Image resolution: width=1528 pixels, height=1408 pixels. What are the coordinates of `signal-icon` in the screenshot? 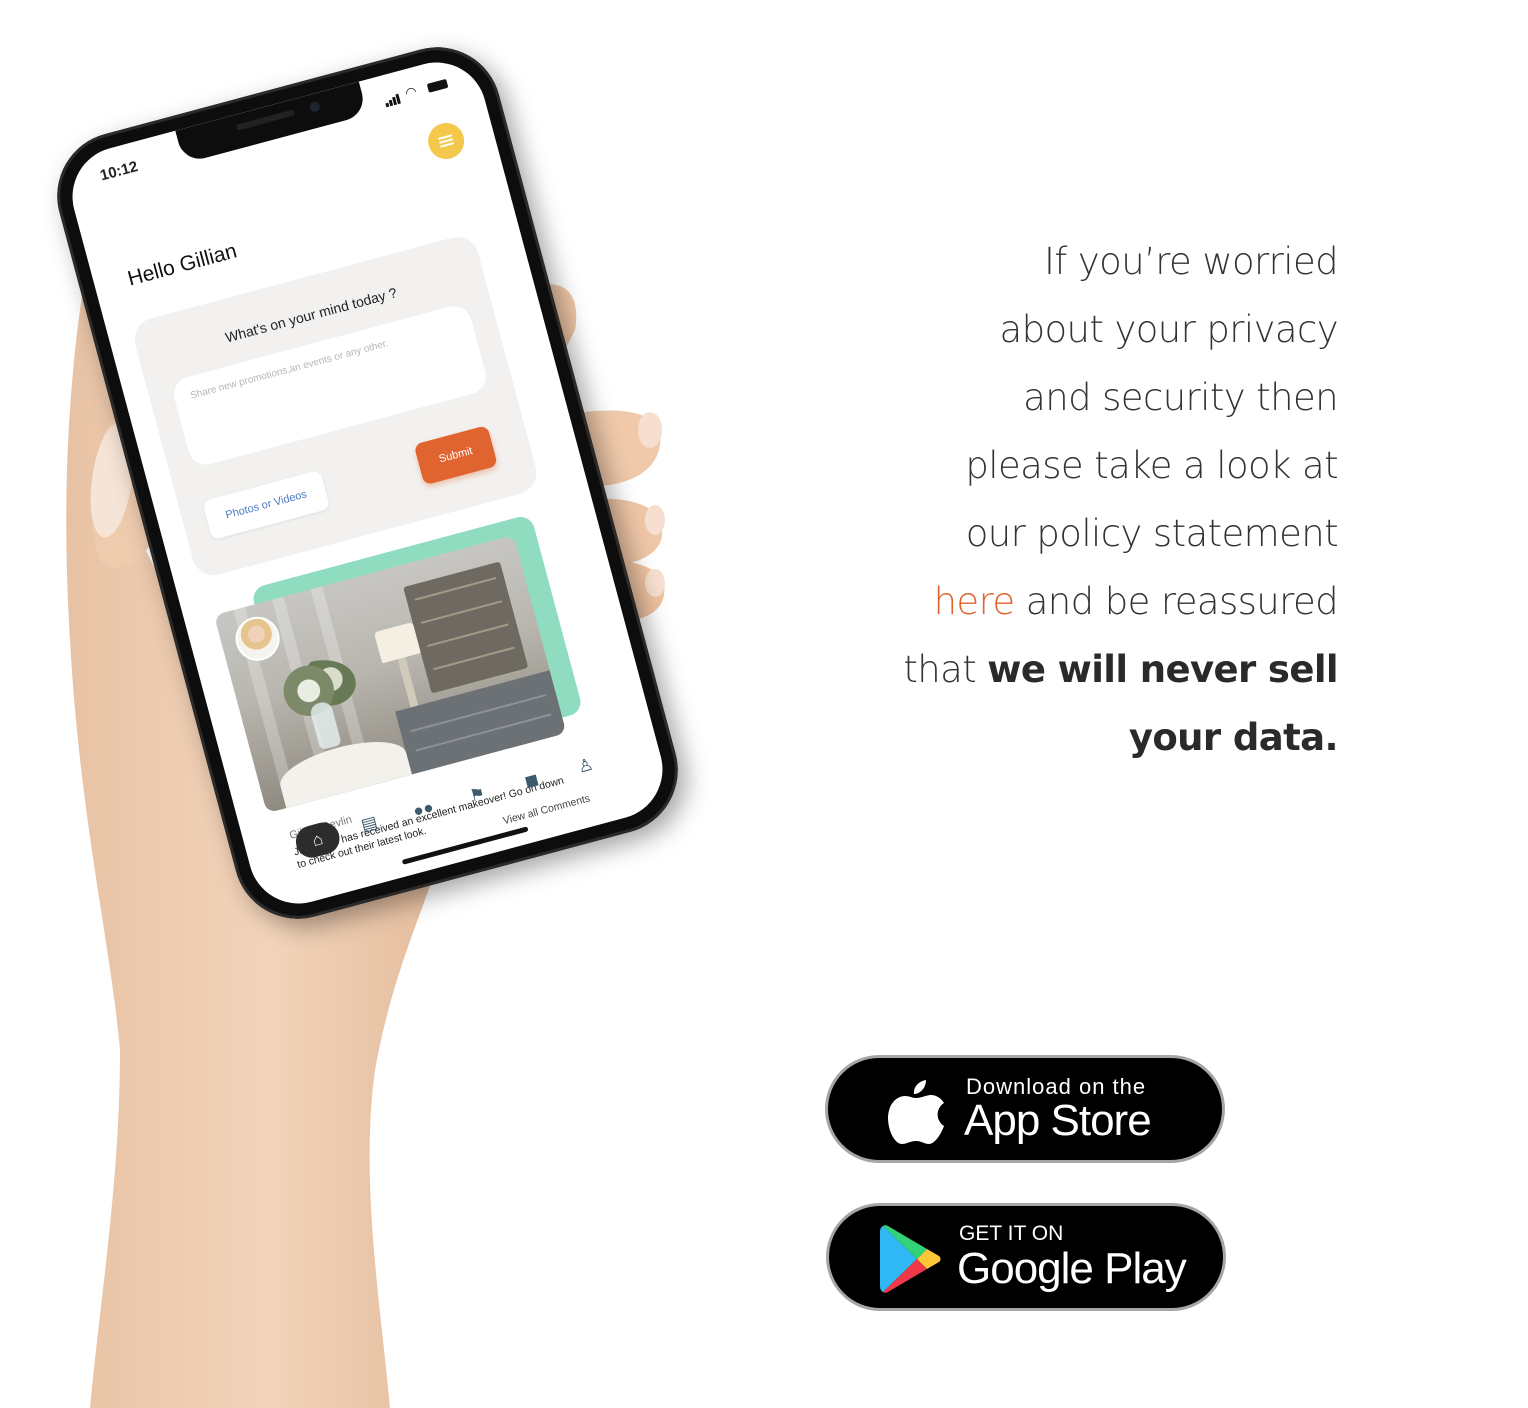 It's located at (392, 98).